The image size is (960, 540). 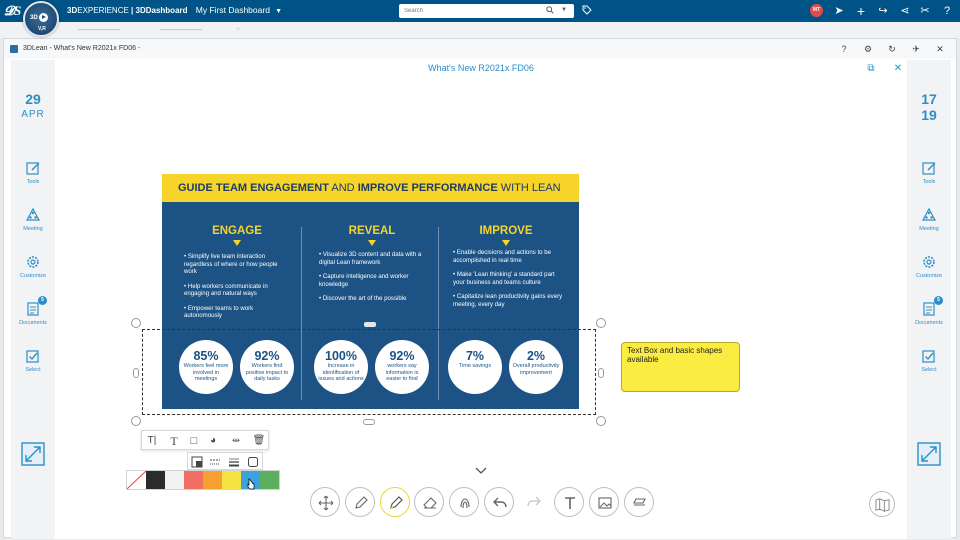 What do you see at coordinates (429, 502) in the screenshot?
I see `eraser-tool-button` at bounding box center [429, 502].